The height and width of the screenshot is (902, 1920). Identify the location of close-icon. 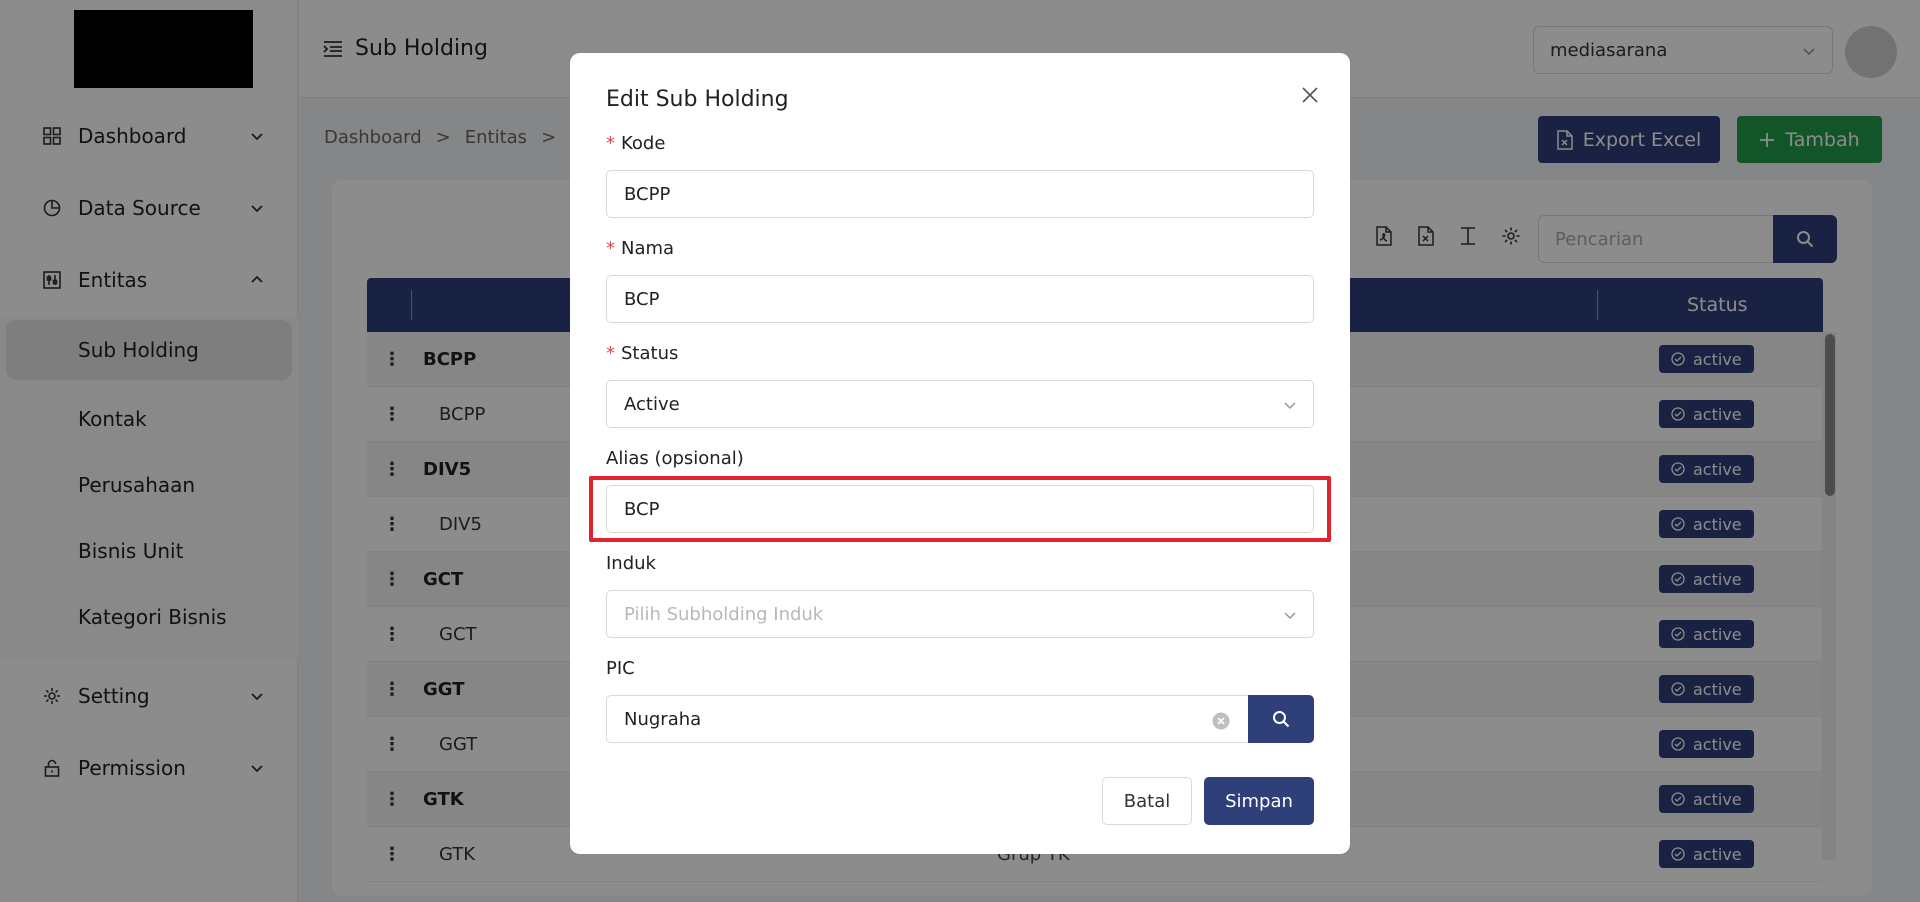
(1310, 95).